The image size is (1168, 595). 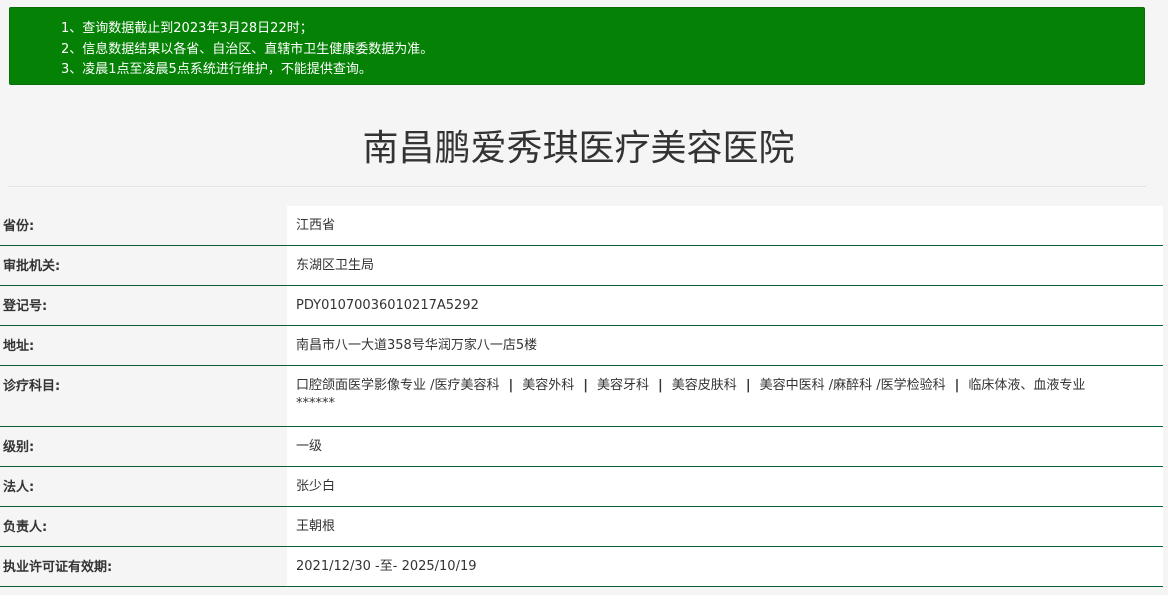 I want to click on license-validity-value: 2021/12/30 -至- 2025/10/19, so click(x=725, y=566).